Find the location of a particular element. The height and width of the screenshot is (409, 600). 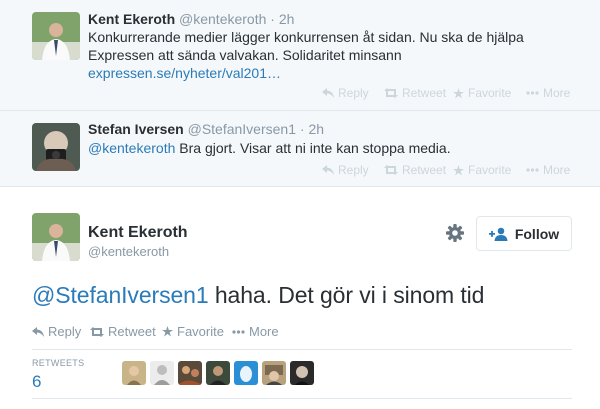

gear-icon is located at coordinates (455, 233).